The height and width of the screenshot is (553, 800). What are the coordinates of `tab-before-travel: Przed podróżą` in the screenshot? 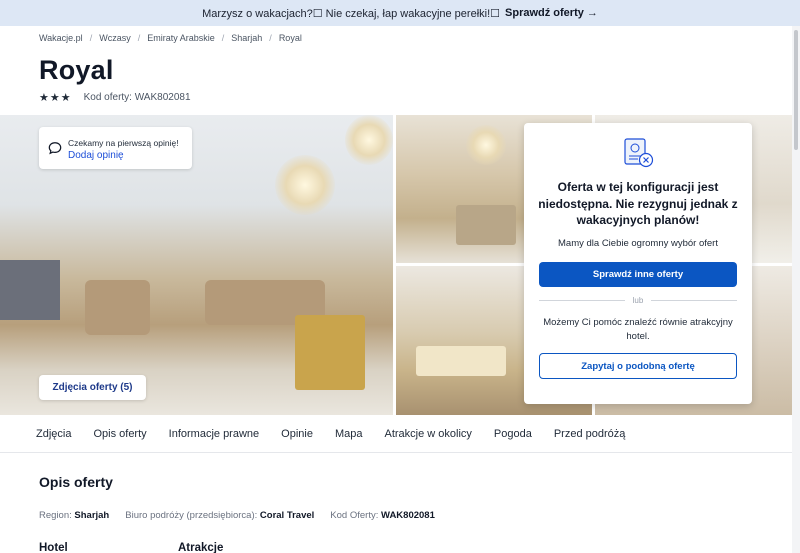 It's located at (590, 434).